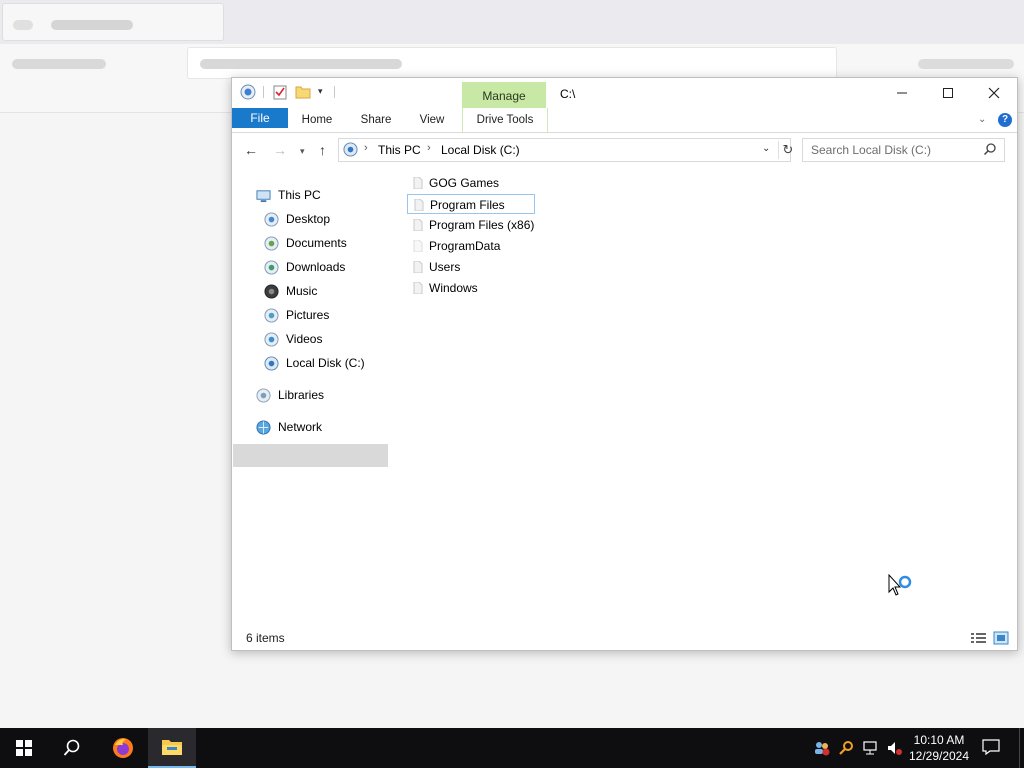 The image size is (1024, 768). I want to click on videos-icon, so click(271, 339).